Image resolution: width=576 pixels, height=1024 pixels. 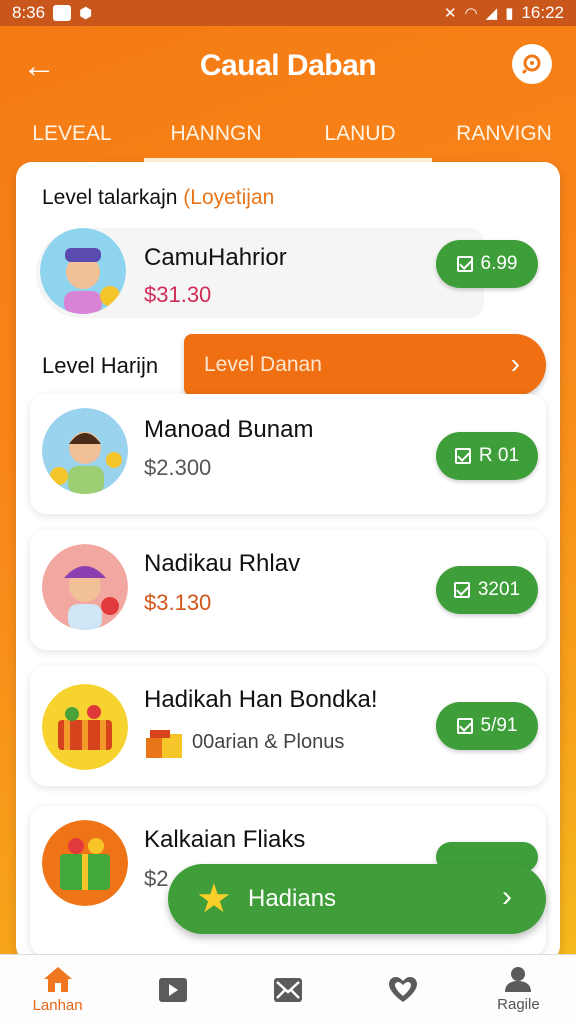 I want to click on buy-button: 5/91, so click(x=487, y=726).